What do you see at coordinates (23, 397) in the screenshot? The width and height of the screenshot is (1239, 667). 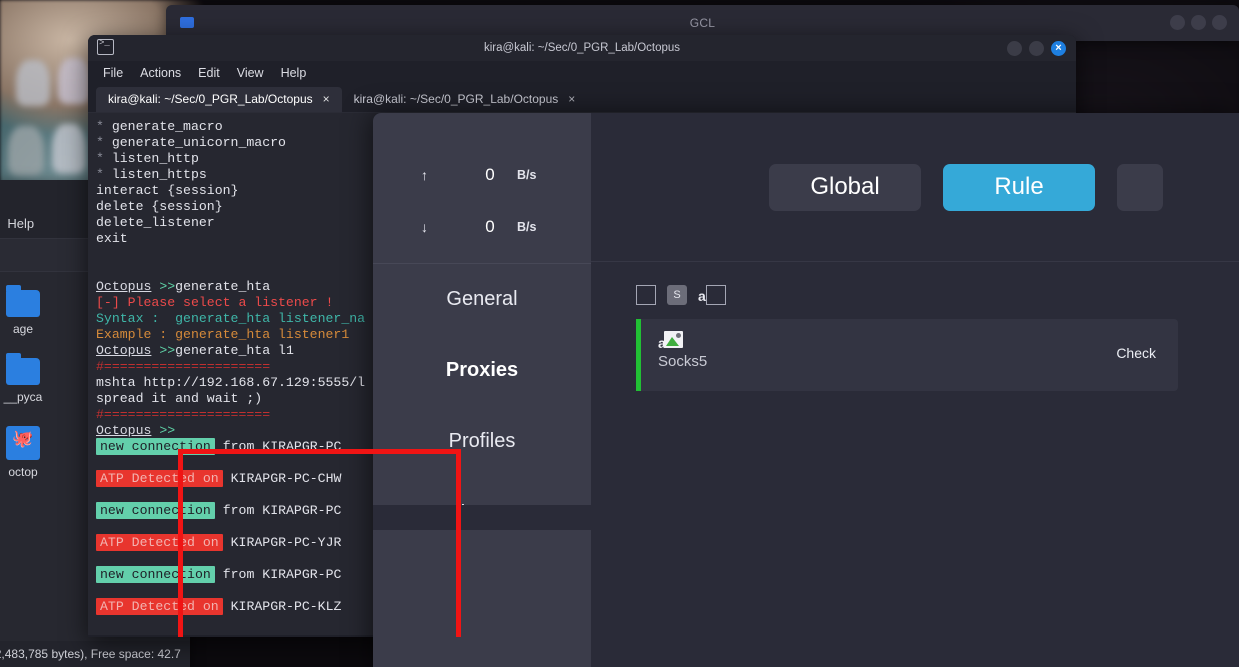 I see `file-label: __pyca` at bounding box center [23, 397].